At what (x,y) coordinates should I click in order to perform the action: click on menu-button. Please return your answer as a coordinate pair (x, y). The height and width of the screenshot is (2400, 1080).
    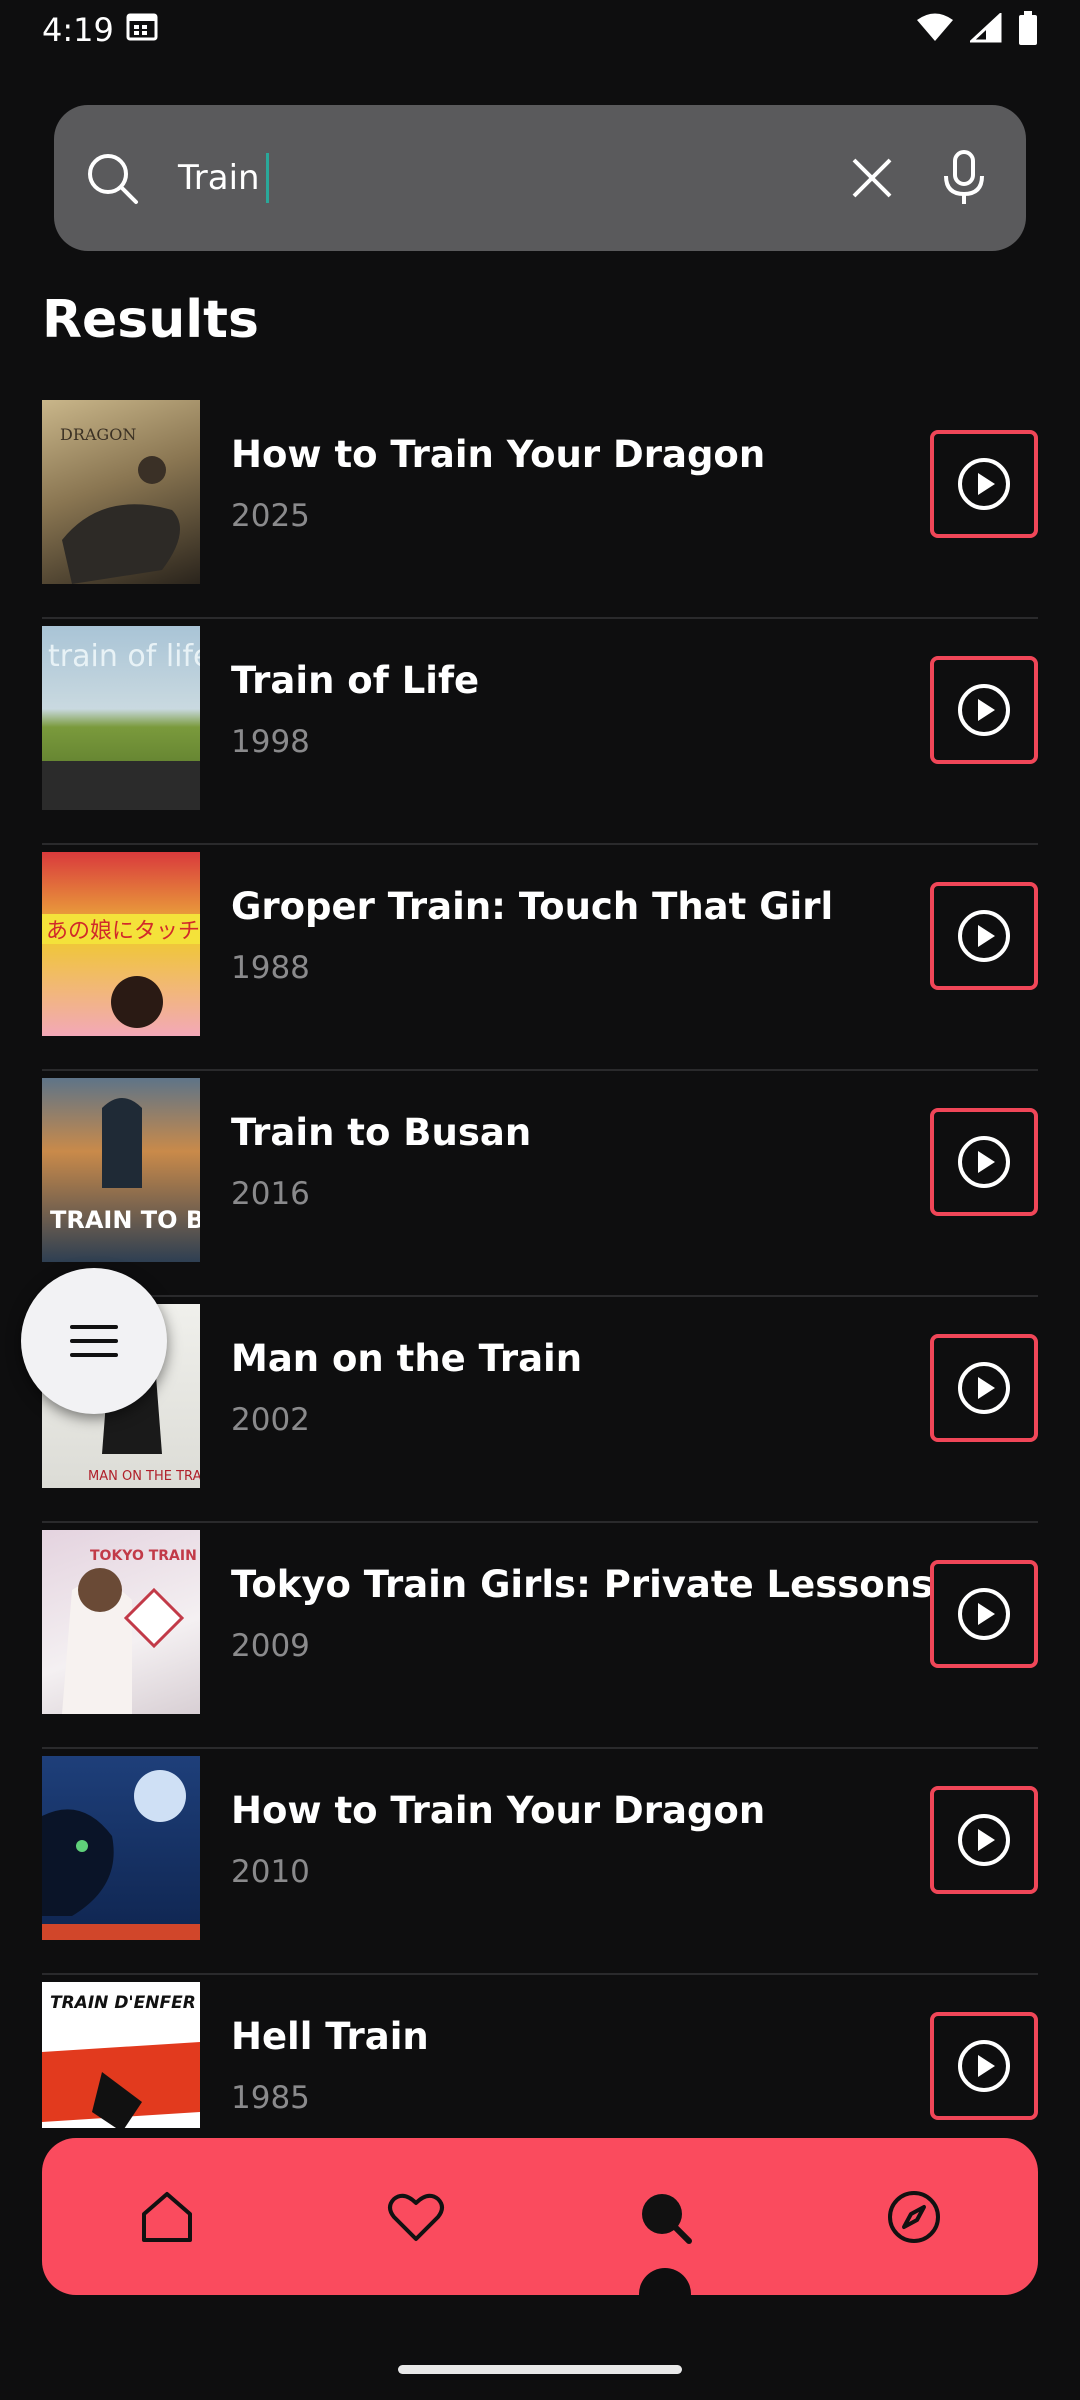
    Looking at the image, I should click on (94, 1341).